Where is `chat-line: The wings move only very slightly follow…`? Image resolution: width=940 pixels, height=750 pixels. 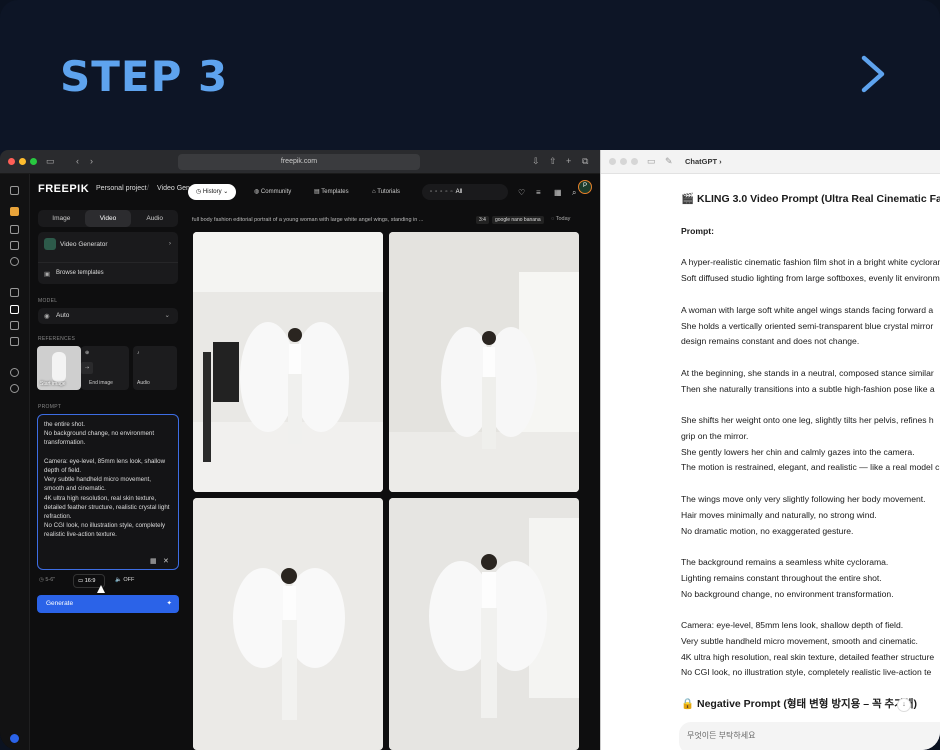
chat-line: The wings move only very slightly follow… is located at coordinates (803, 499).